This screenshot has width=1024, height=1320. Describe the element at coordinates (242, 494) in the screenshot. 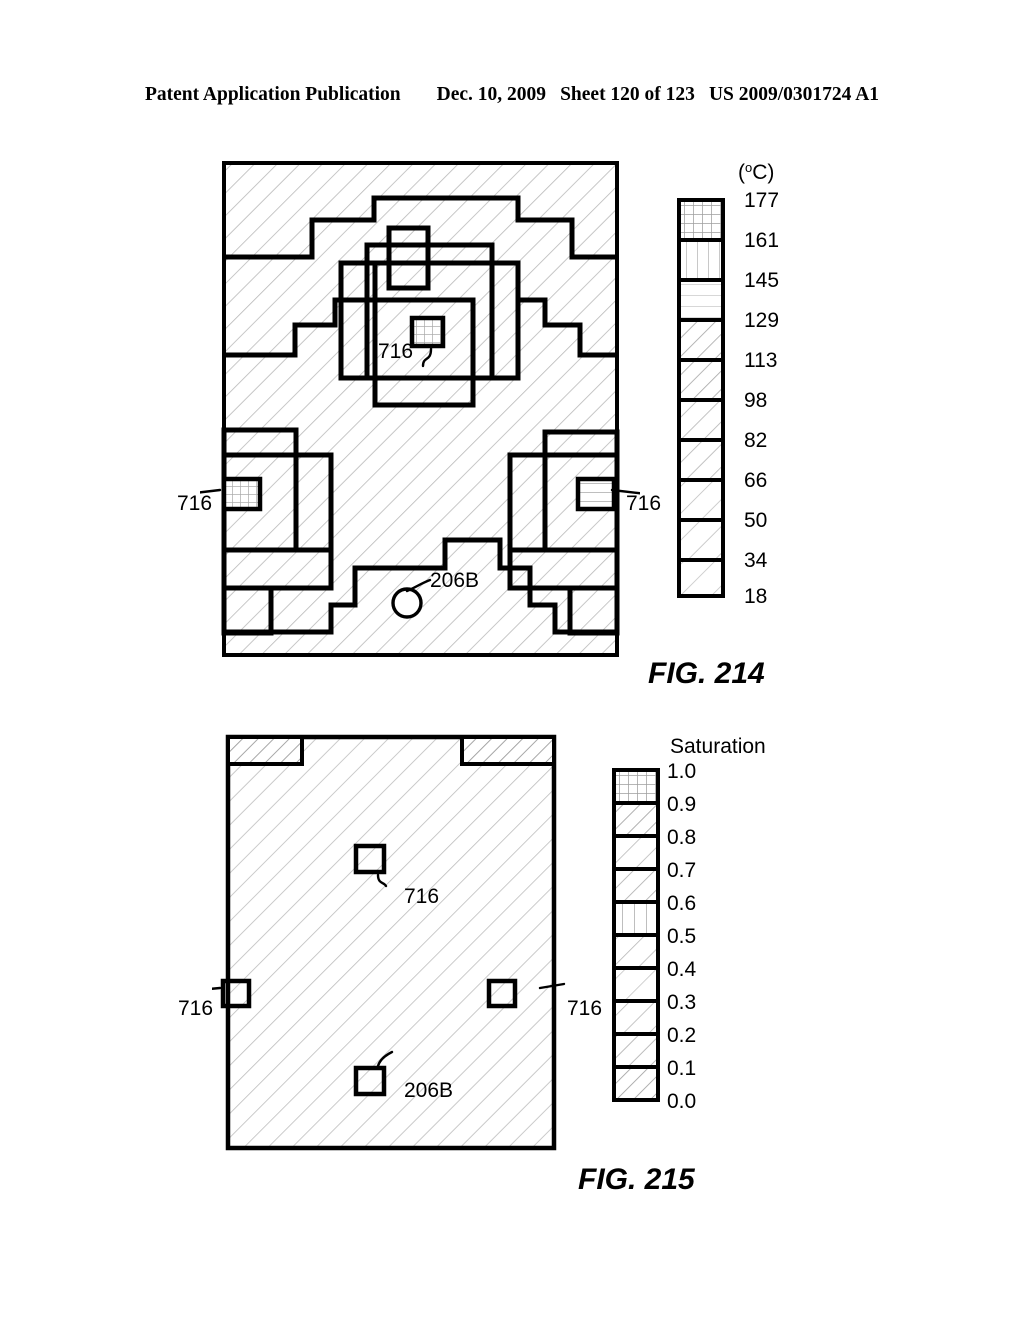

I see `fig214-cell-716-left` at that location.